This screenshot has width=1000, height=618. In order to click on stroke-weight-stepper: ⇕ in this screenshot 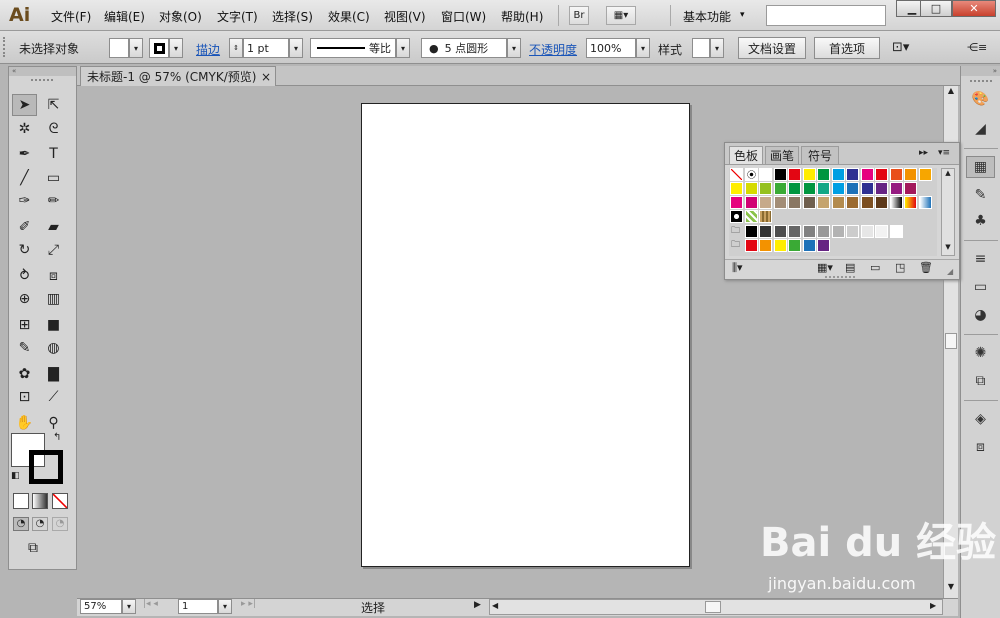, I will do `click(236, 48)`.